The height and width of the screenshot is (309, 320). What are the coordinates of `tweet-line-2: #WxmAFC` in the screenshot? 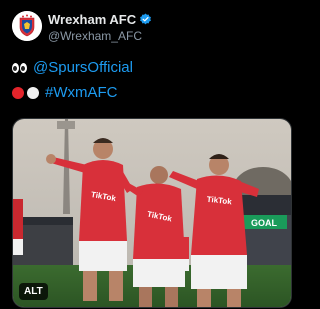 It's located at (72, 92).